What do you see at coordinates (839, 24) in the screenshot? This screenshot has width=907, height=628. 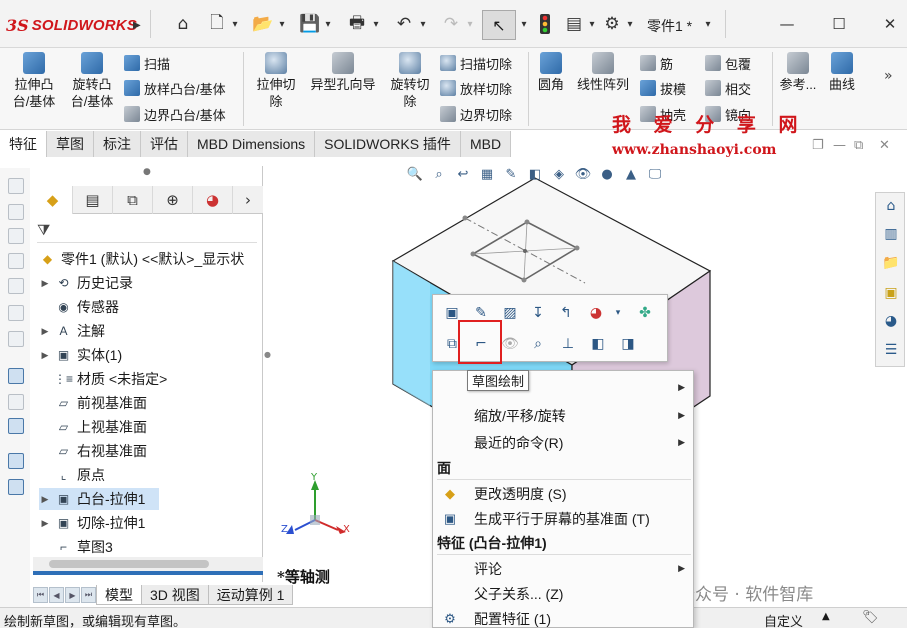 I see `maximize-icon: ☐` at bounding box center [839, 24].